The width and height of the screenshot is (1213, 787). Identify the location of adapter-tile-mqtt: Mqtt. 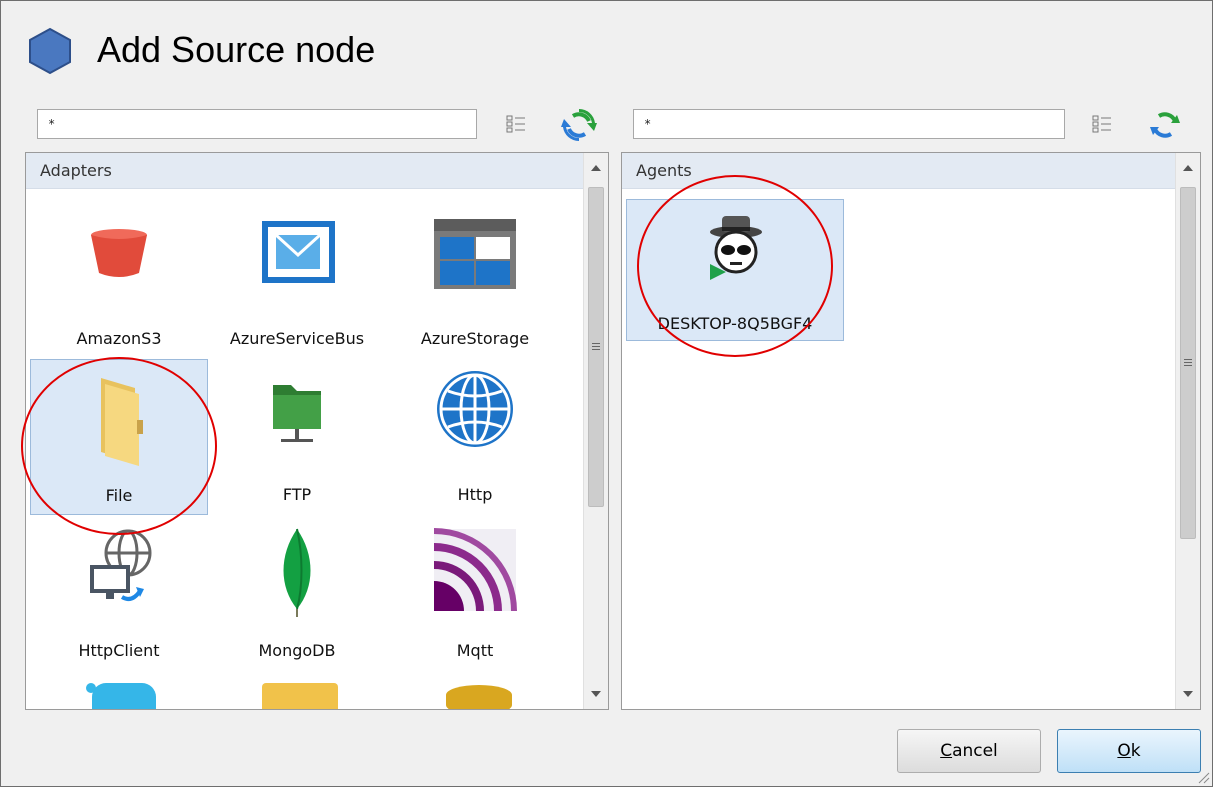
(475, 593).